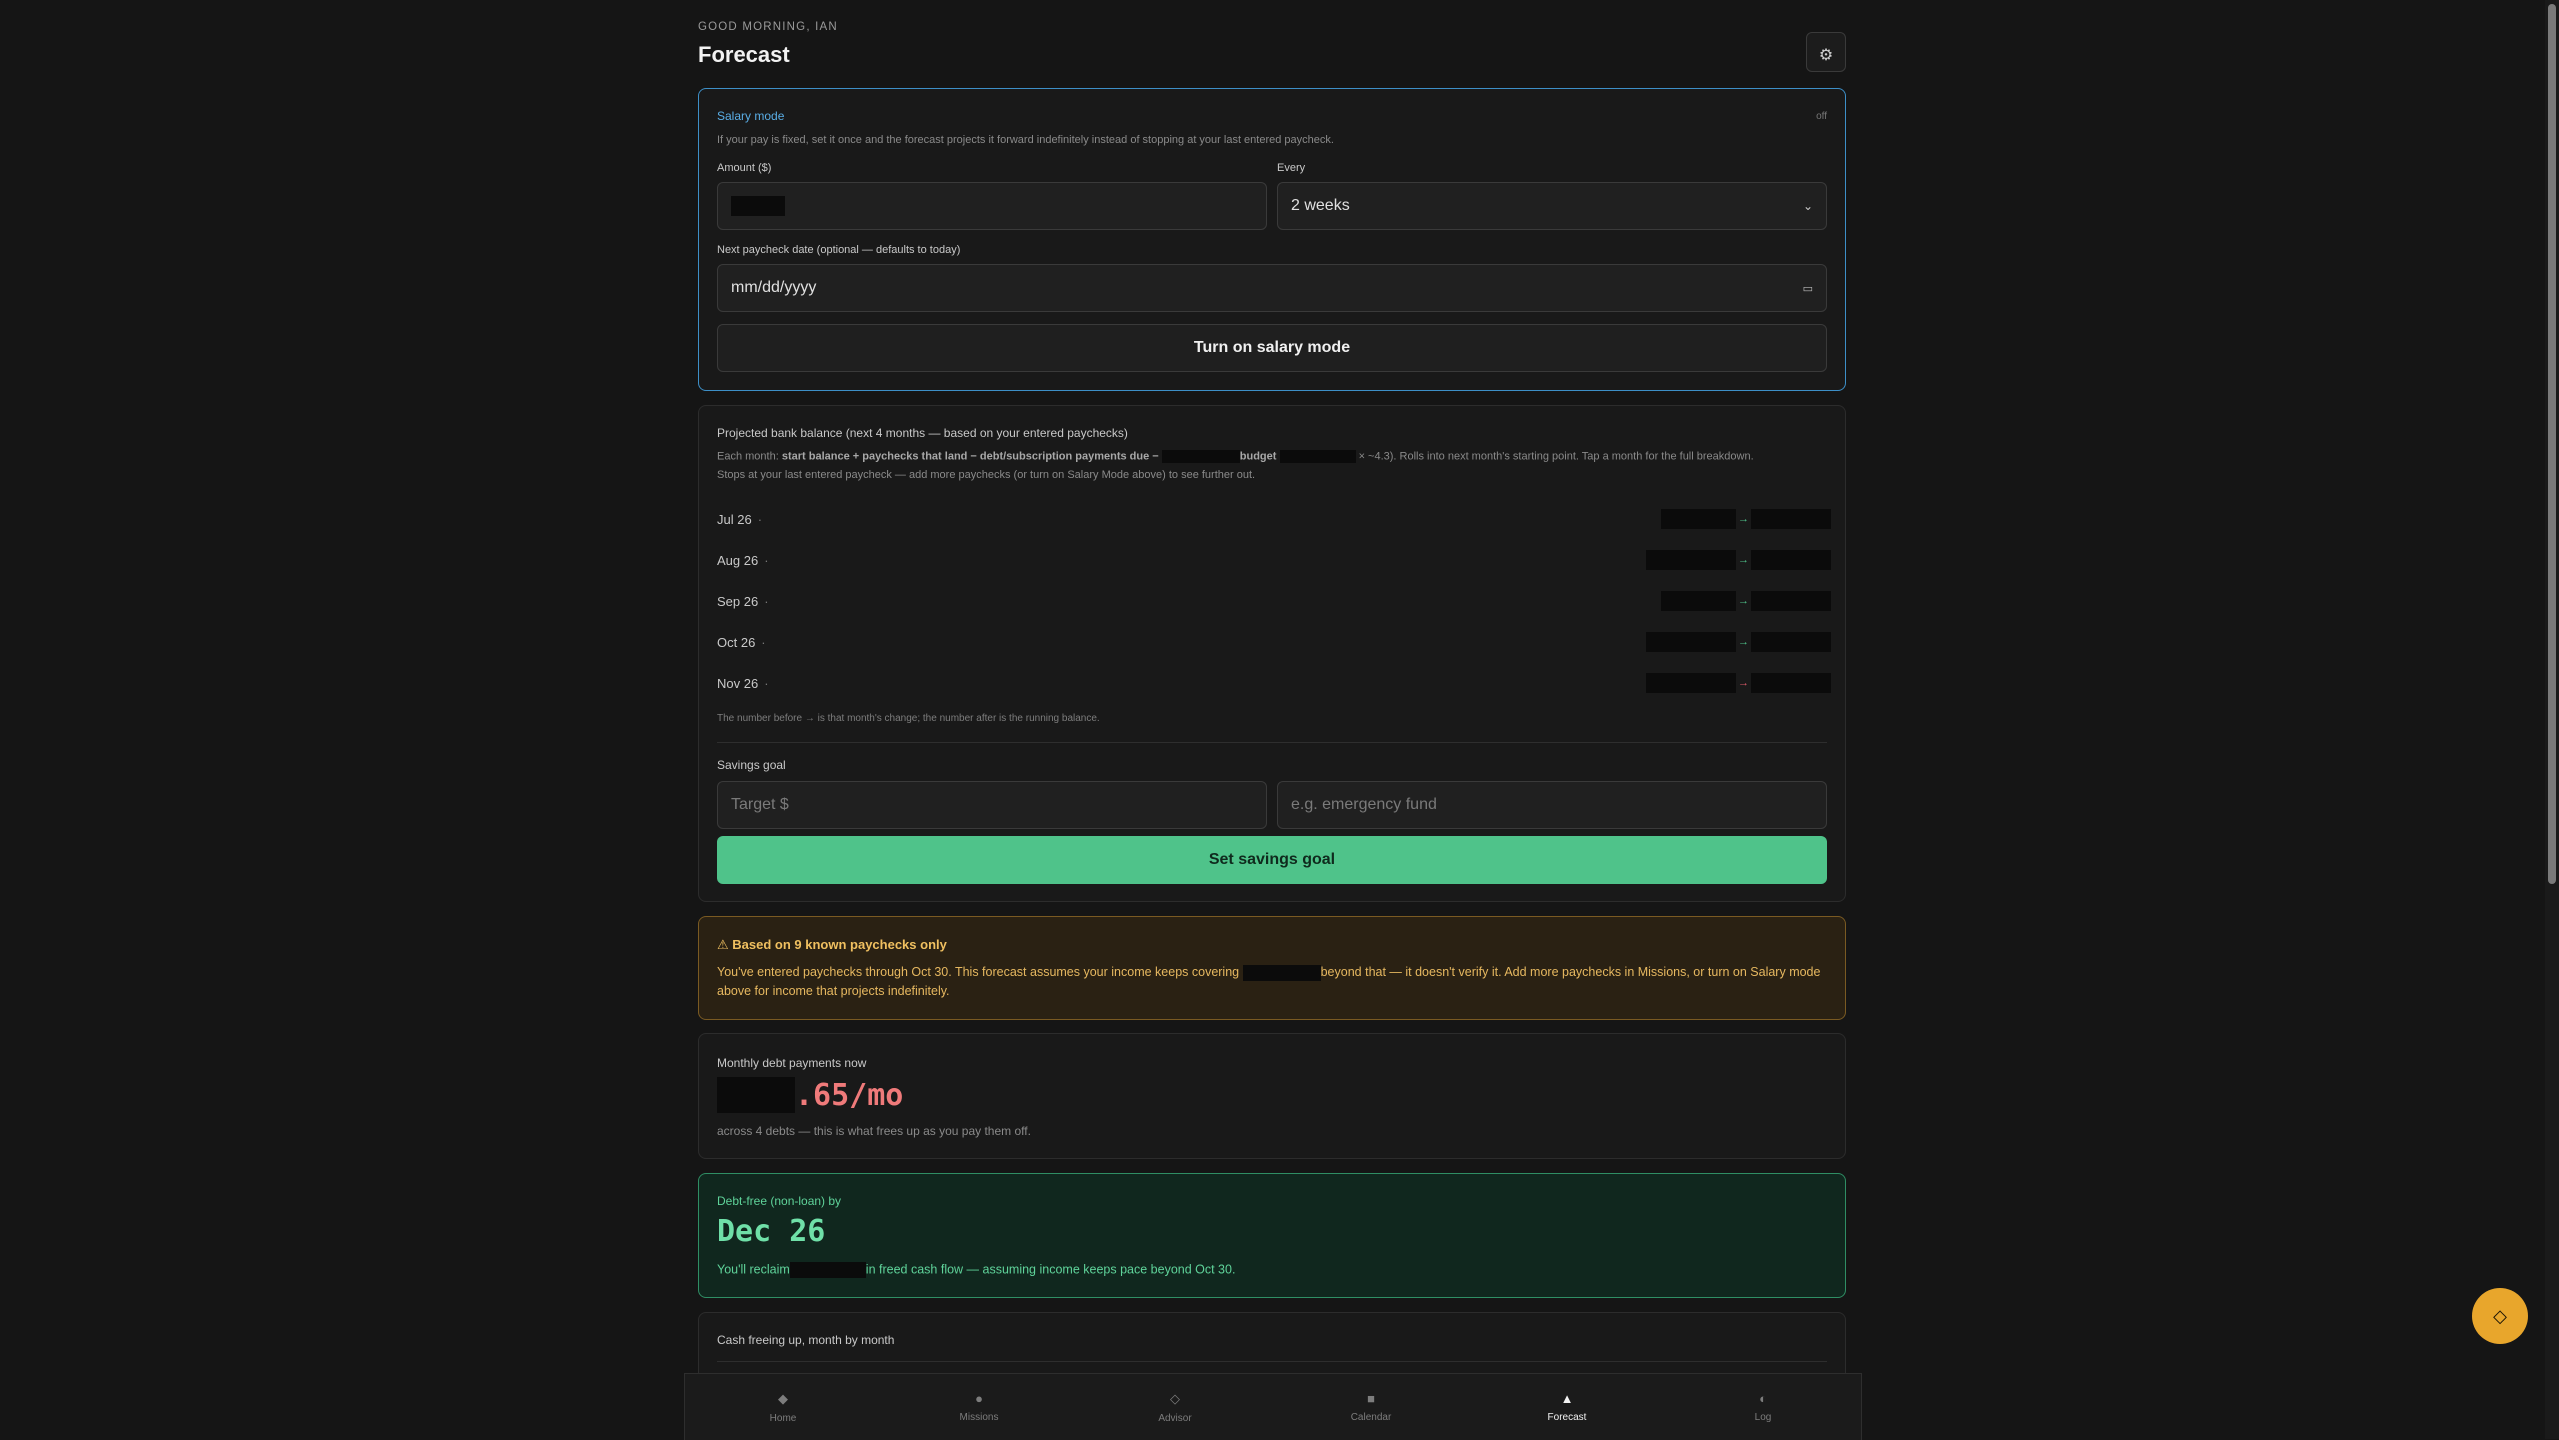 The image size is (2559, 1440). What do you see at coordinates (1274, 601) in the screenshot?
I see `month-row: Sep 26 · →` at bounding box center [1274, 601].